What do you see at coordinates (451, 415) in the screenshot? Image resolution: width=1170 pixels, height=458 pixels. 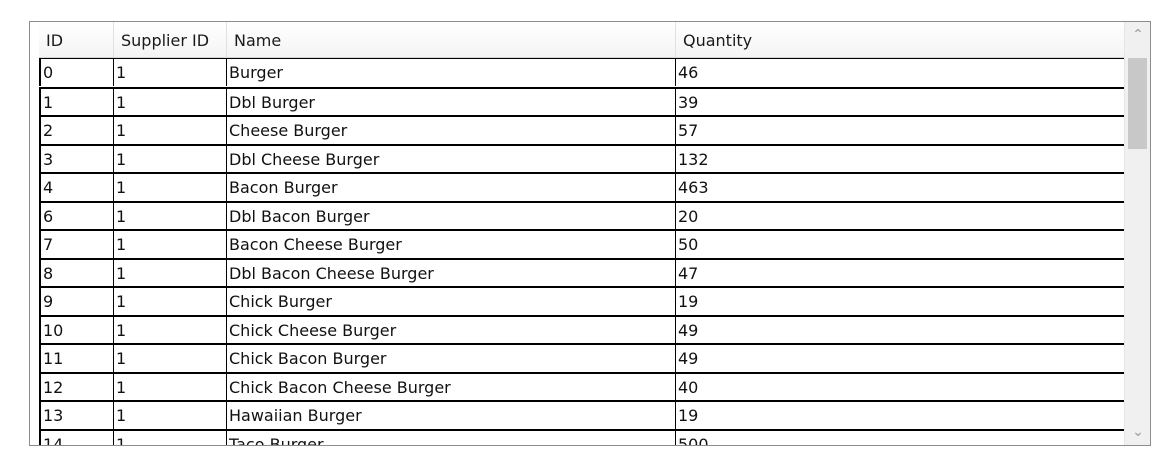 I see `cell-name: Hawaiian Burger` at bounding box center [451, 415].